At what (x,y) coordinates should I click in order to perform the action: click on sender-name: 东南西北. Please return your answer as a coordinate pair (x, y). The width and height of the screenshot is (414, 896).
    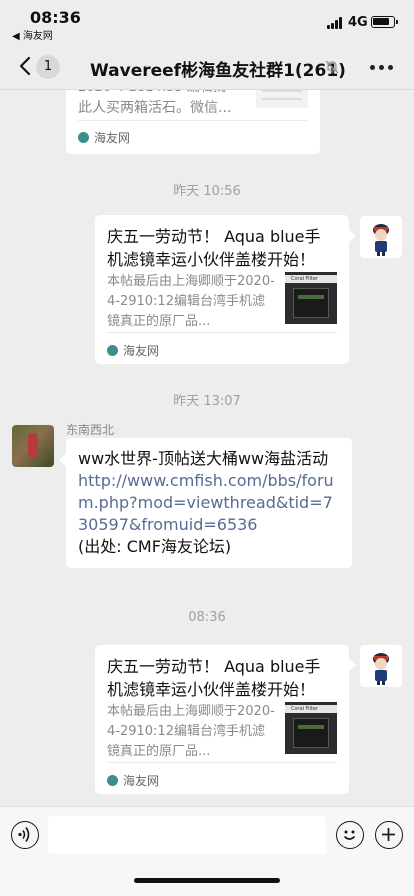
    Looking at the image, I should click on (90, 430).